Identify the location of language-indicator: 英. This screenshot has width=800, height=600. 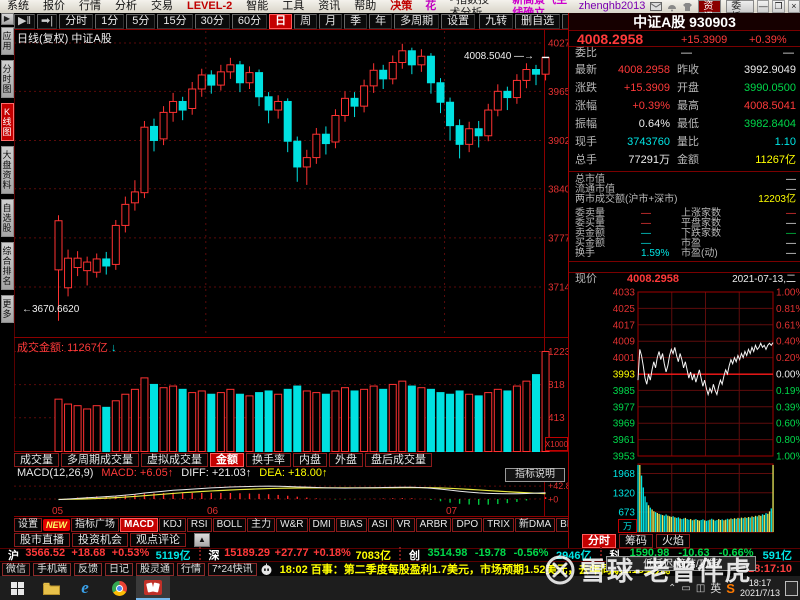
(715, 588).